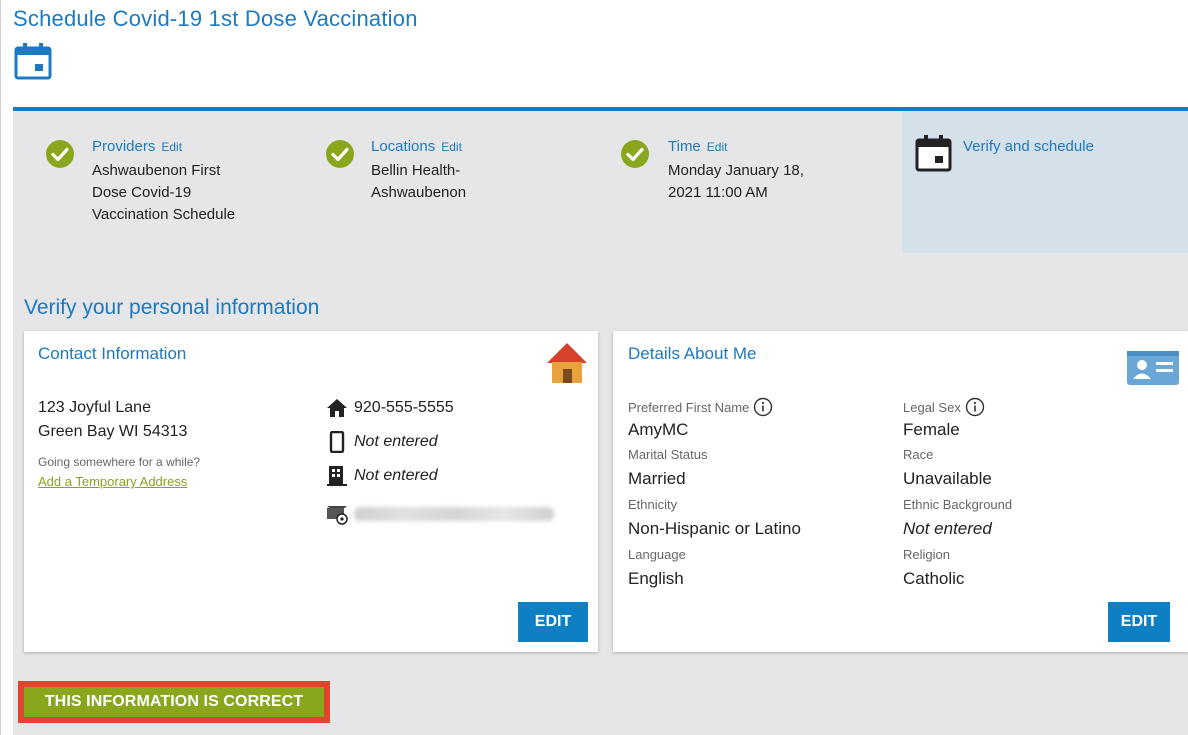 Image resolution: width=1188 pixels, height=735 pixels. I want to click on address-line: Green Bay WI 54313, so click(113, 431).